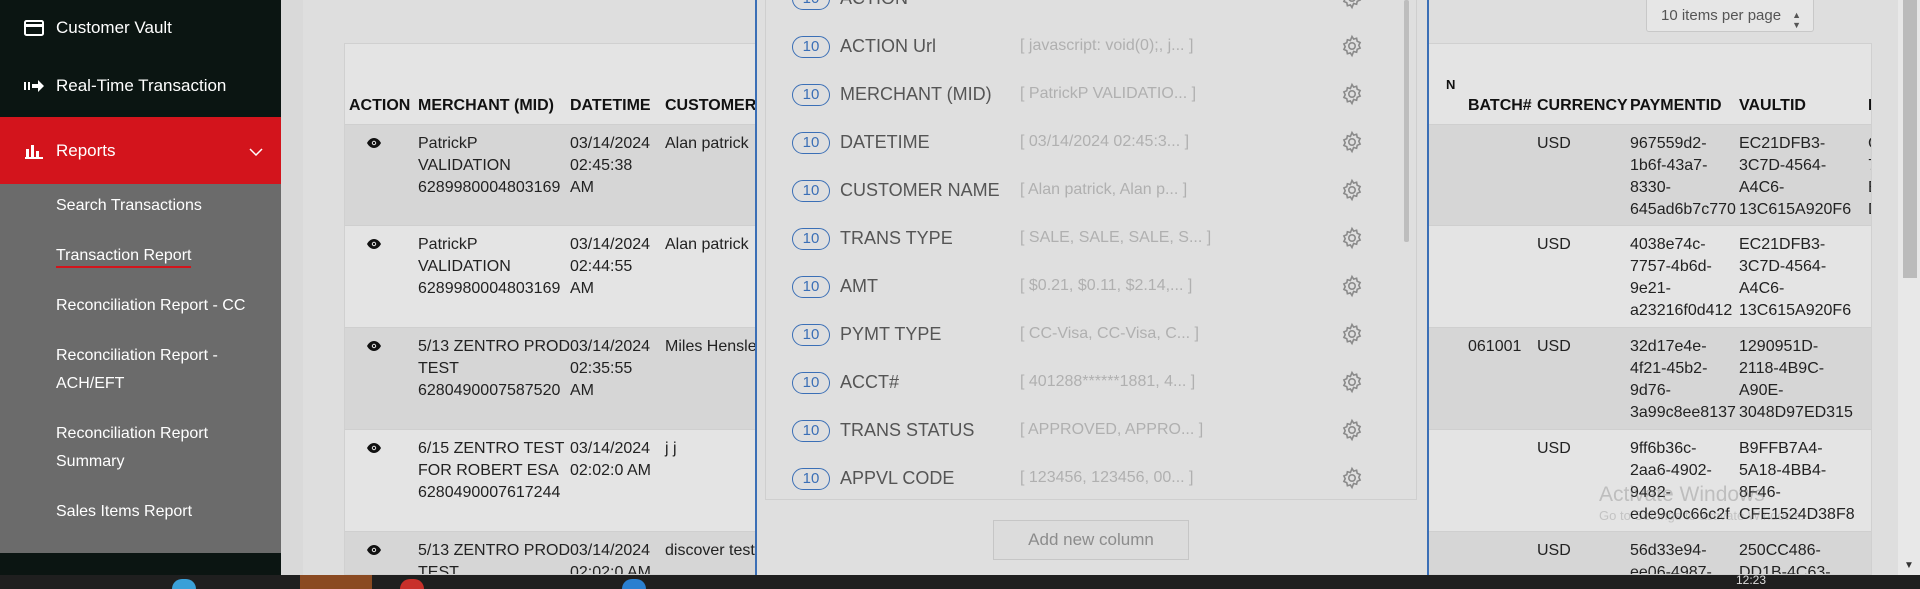 This screenshot has height=589, width=1920. Describe the element at coordinates (1869, 177) in the screenshot. I see `cell-r: C7BD` at that location.